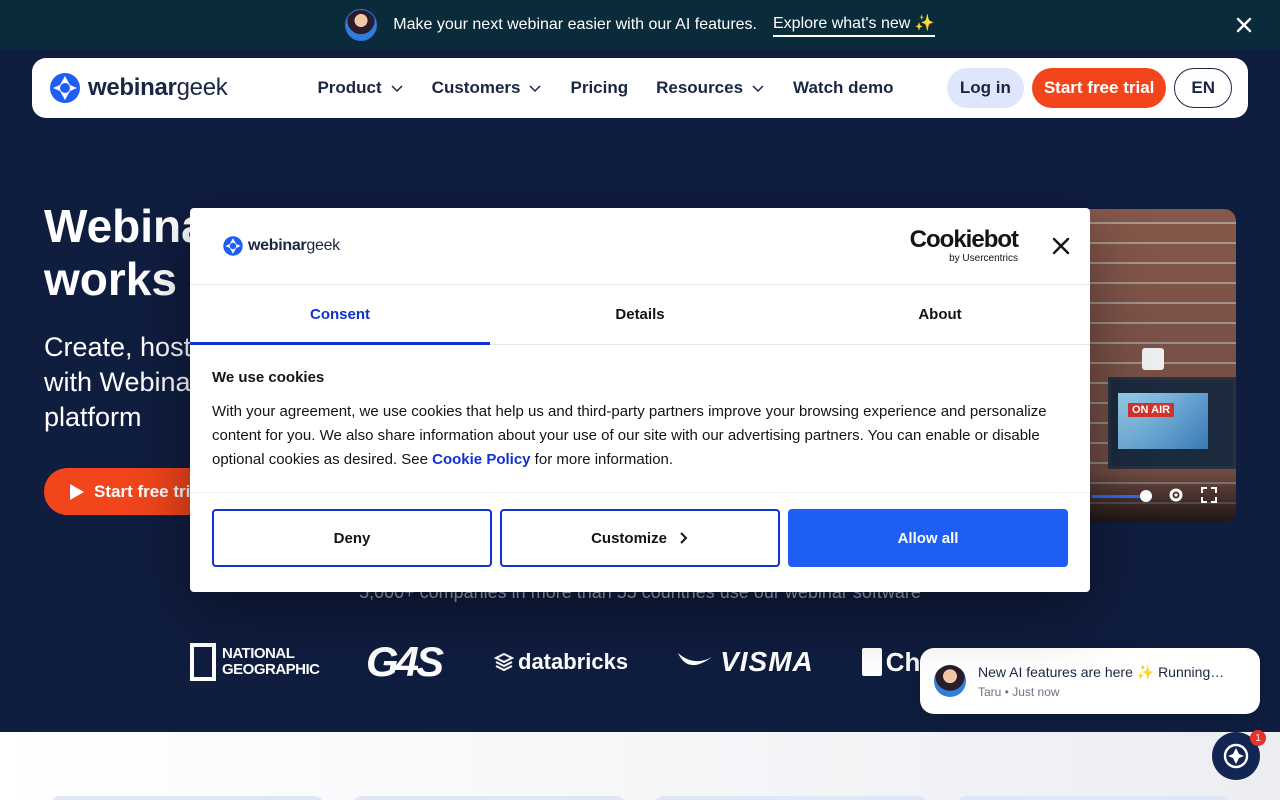  I want to click on cookiebot-wordmark: Cookiebot, so click(964, 239).